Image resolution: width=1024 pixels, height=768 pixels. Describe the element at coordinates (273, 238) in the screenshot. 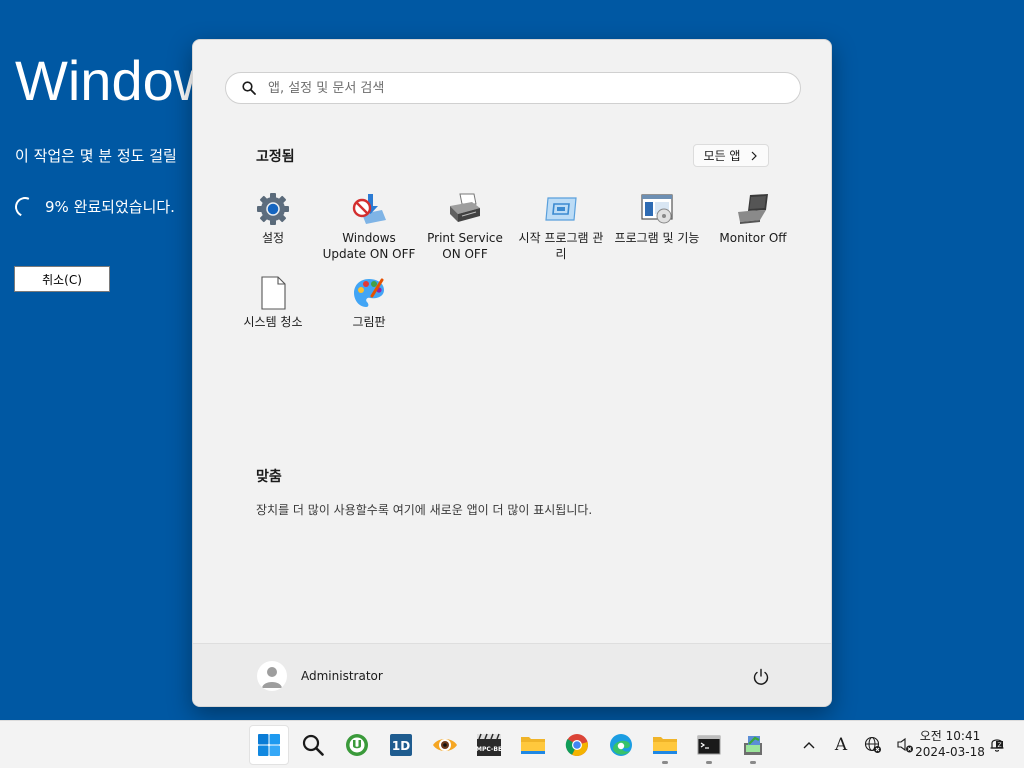

I see `app-label: 설정` at that location.